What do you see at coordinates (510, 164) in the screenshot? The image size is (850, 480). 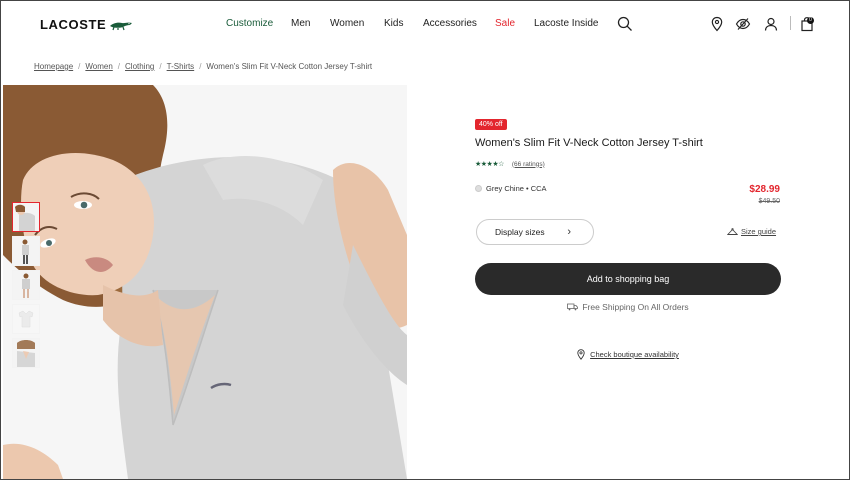 I see `product-rating: ★★★★☆ (66 ratings)` at bounding box center [510, 164].